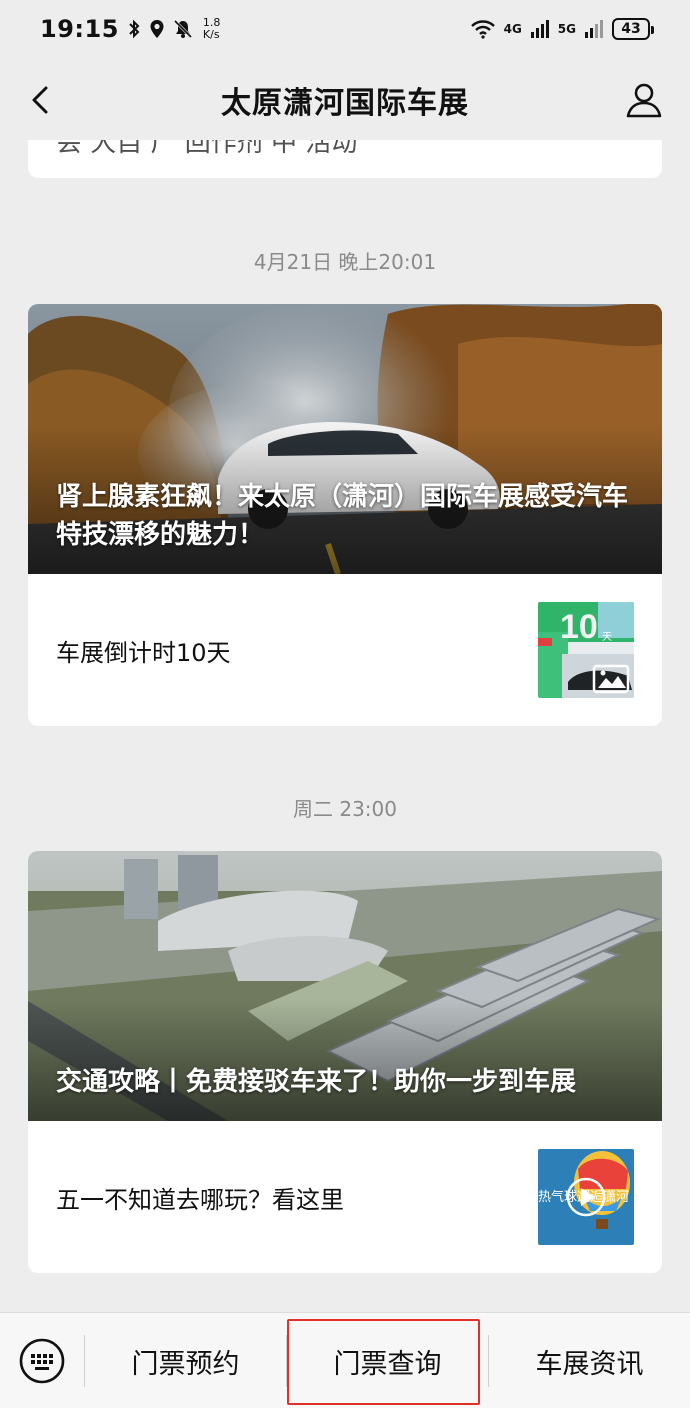 The height and width of the screenshot is (1408, 690). What do you see at coordinates (345, 103) in the screenshot?
I see `page-title: 太原潇河国际车展` at bounding box center [345, 103].